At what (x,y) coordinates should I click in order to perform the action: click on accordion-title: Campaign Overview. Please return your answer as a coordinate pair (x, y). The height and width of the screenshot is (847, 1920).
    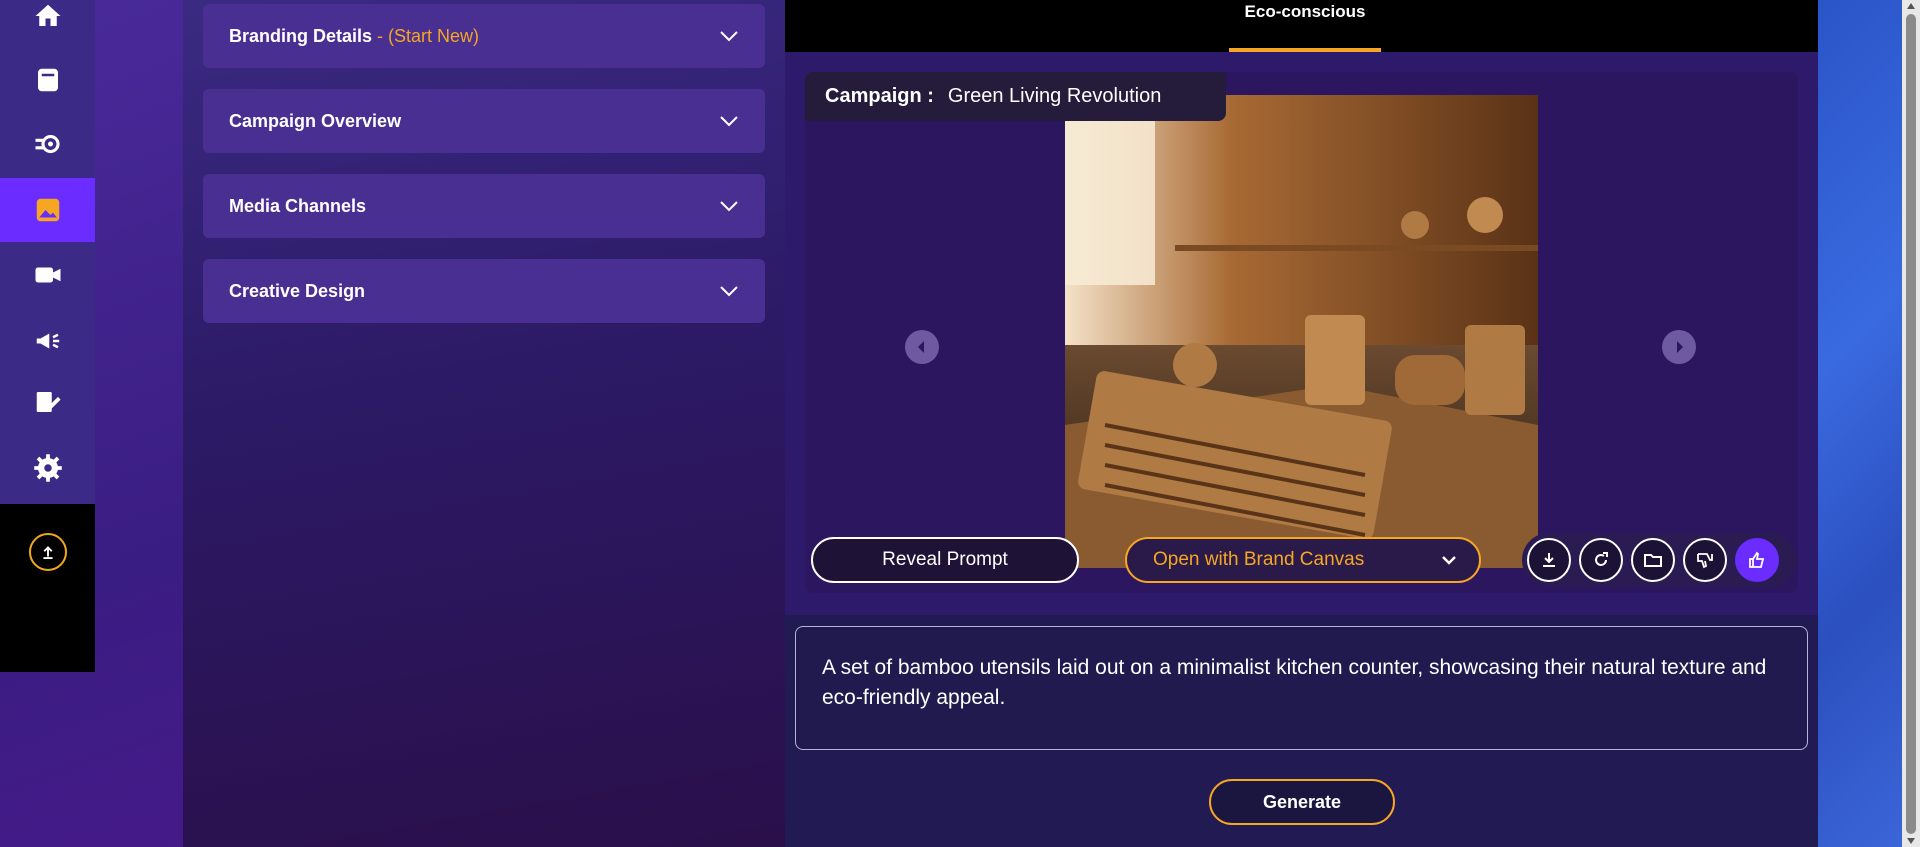
    Looking at the image, I should click on (315, 120).